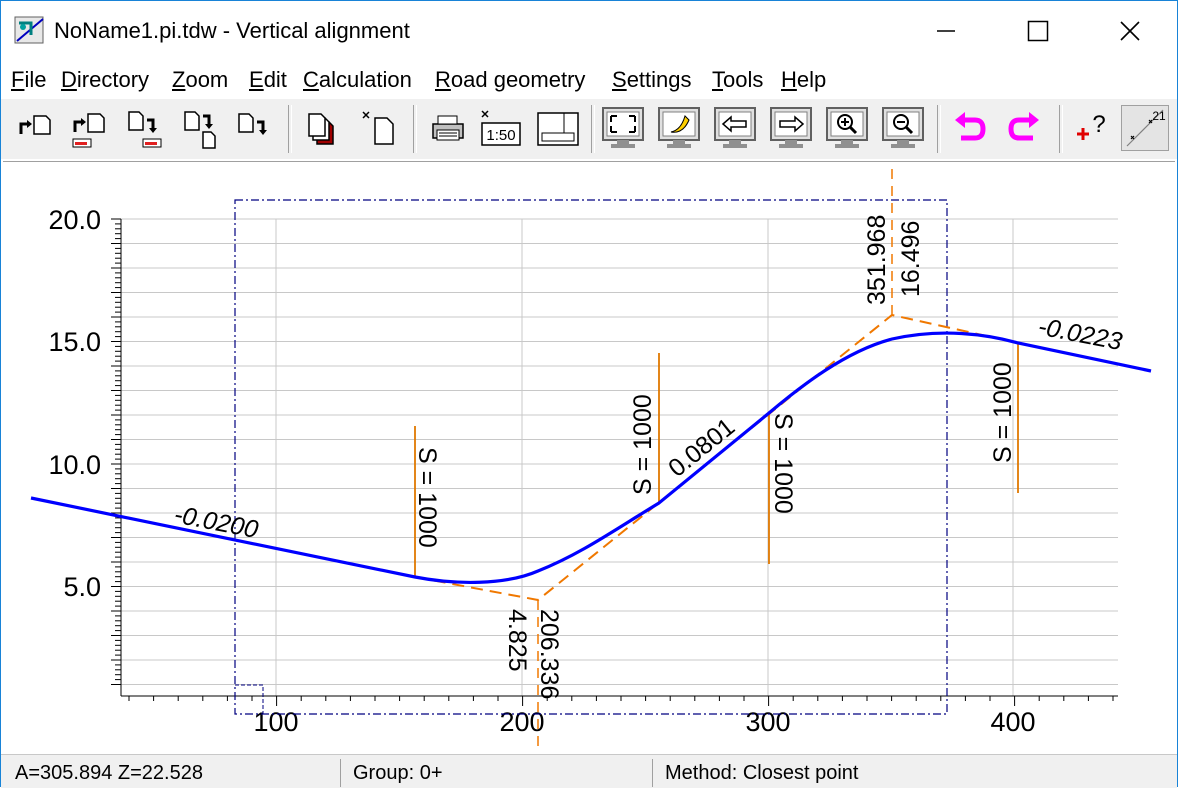 This screenshot has height=789, width=1200. Describe the element at coordinates (357, 80) in the screenshot. I see `menu-calculation: Calculation` at that location.